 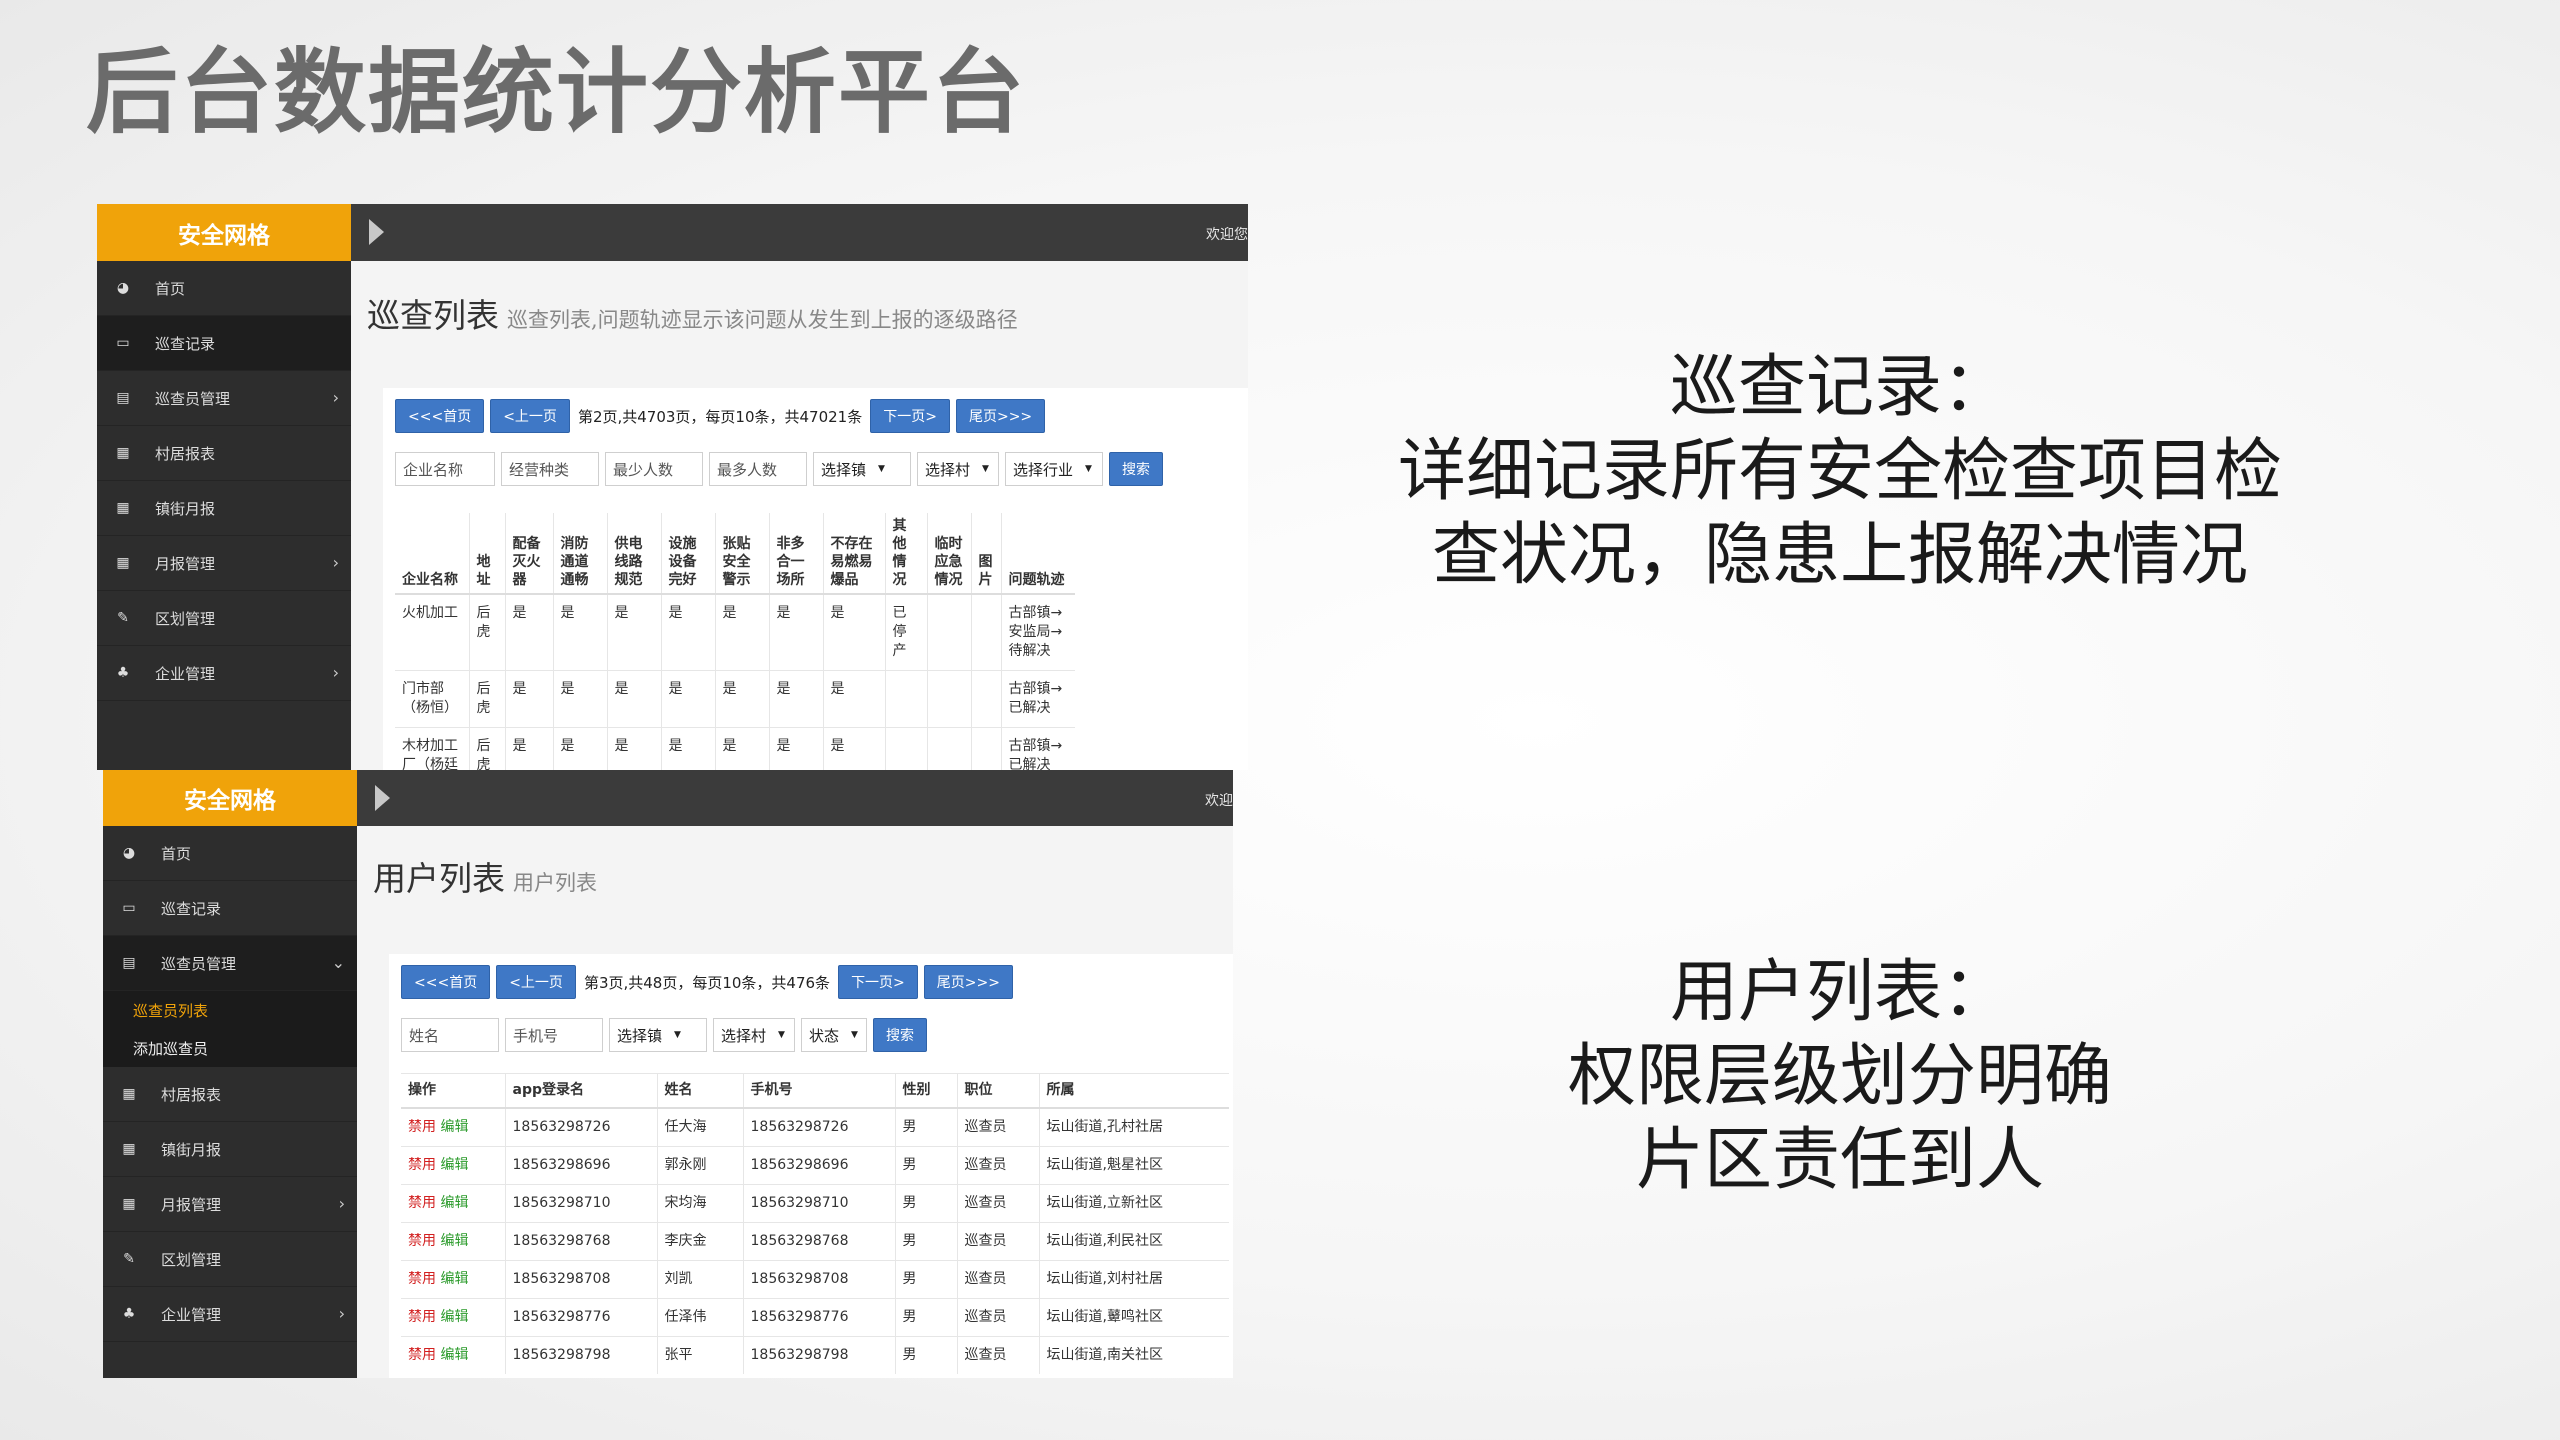 What do you see at coordinates (230, 1048) in the screenshot?
I see `sidebar-subitem: 添加巡查员` at bounding box center [230, 1048].